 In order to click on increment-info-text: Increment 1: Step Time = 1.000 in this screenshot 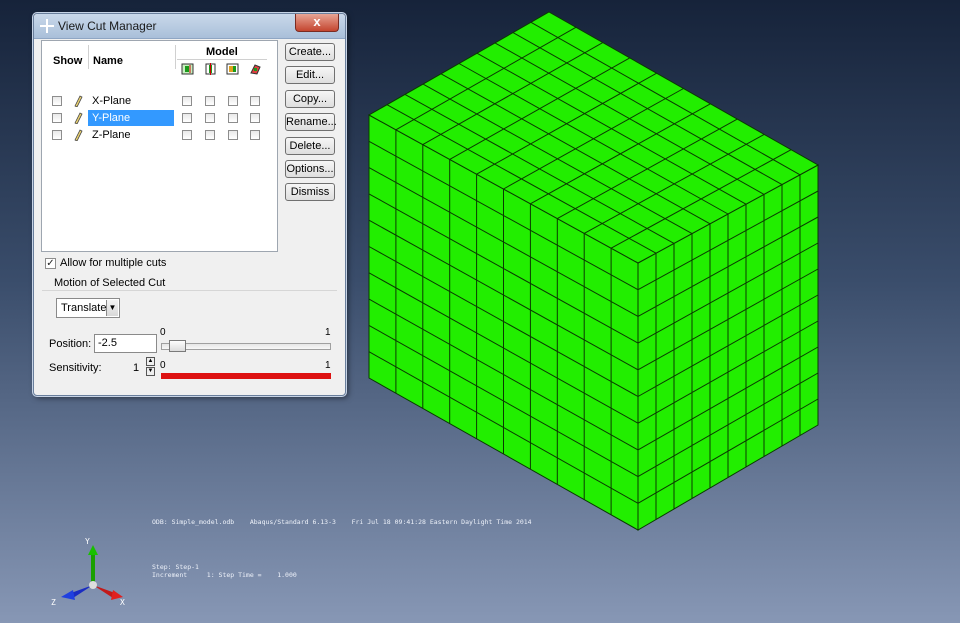, I will do `click(224, 575)`.